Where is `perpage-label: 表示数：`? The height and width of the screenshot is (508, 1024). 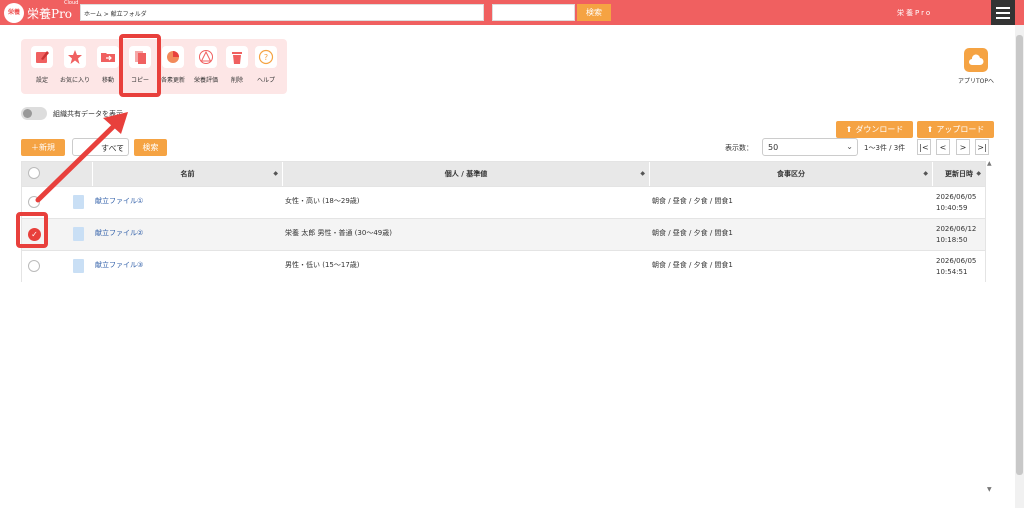
perpage-label: 表示数： is located at coordinates (739, 148).